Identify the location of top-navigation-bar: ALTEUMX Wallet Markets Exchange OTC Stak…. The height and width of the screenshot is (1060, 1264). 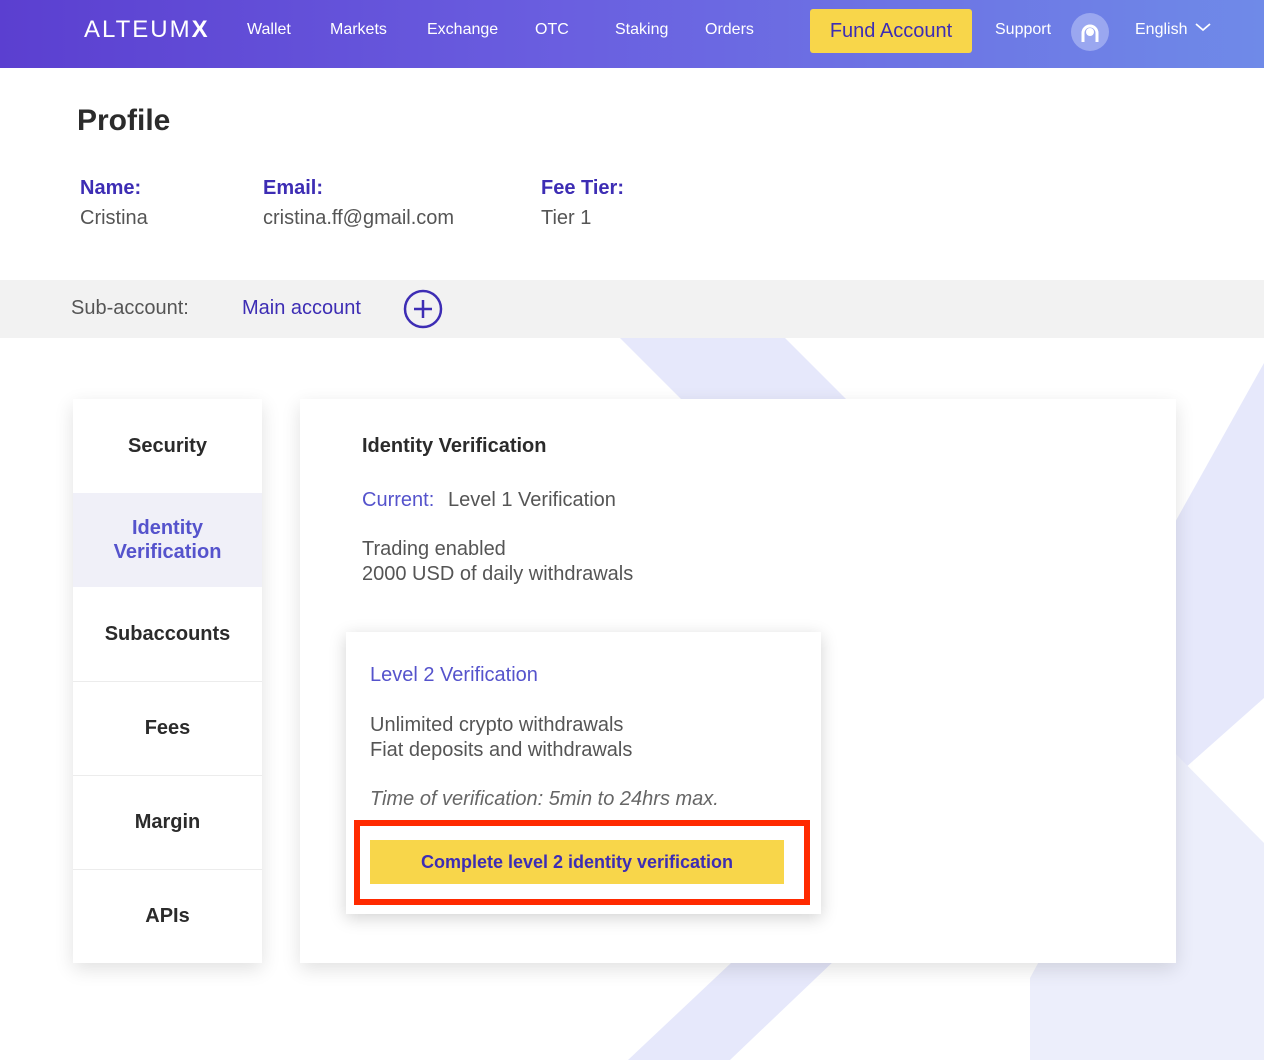
(632, 34).